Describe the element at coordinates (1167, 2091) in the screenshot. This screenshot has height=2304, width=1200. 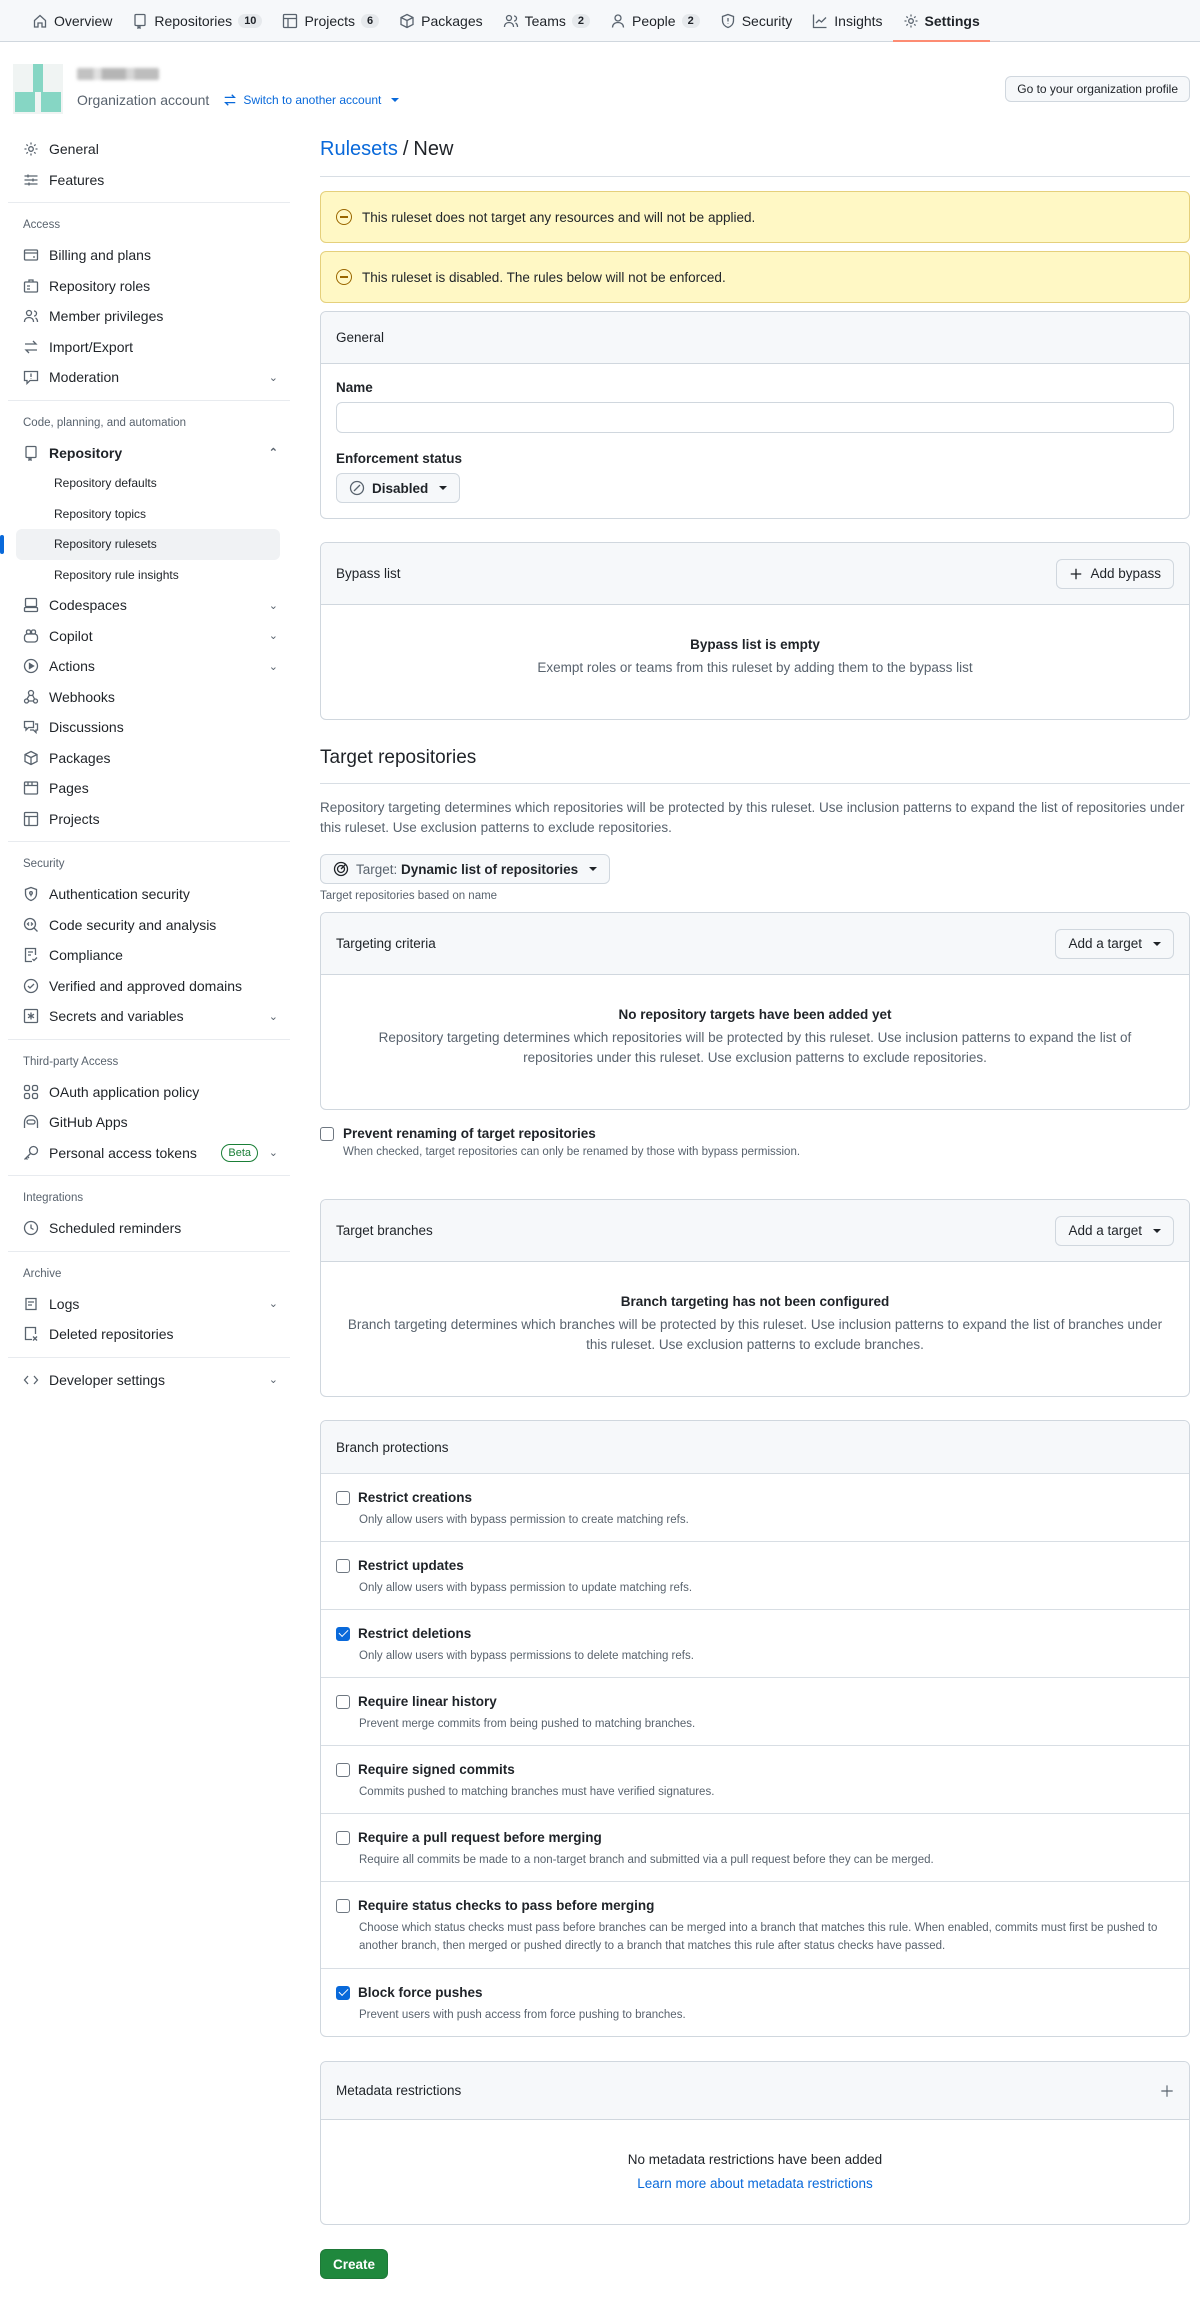
I see `plus-icon` at that location.